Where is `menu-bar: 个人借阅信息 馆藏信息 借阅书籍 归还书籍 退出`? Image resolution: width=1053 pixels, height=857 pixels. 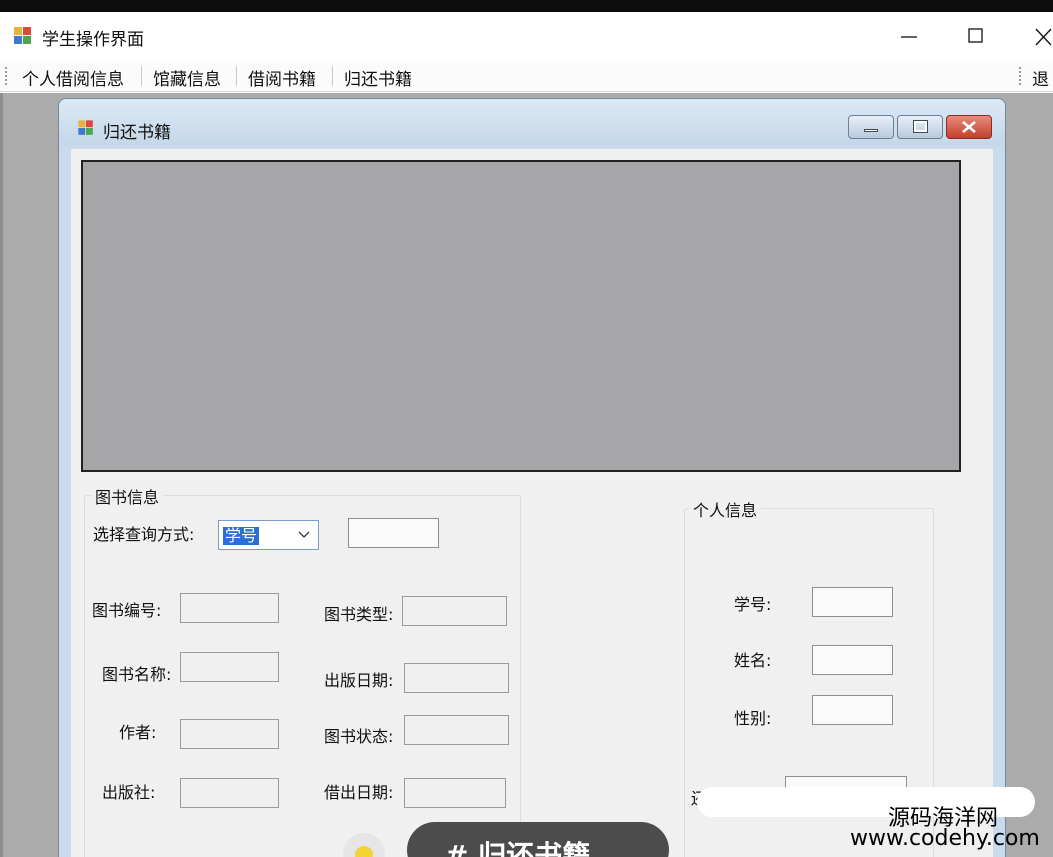 menu-bar: 个人借阅信息 馆藏信息 借阅书籍 归还书籍 退出 is located at coordinates (526, 76).